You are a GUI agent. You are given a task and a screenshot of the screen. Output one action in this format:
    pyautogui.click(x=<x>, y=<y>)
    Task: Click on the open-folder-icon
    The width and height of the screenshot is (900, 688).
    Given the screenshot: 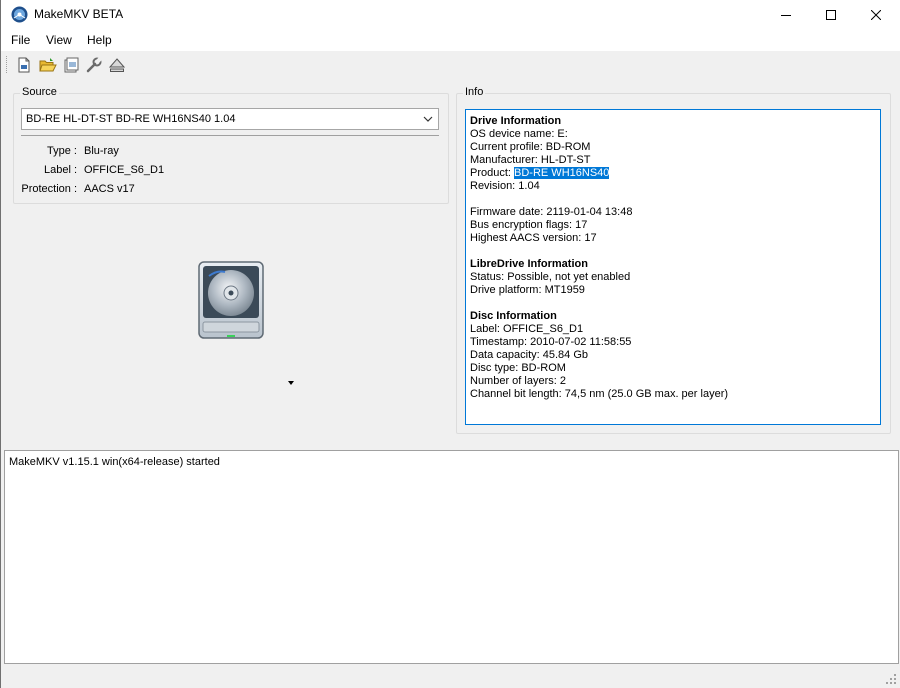 What is the action you would take?
    pyautogui.click(x=48, y=64)
    